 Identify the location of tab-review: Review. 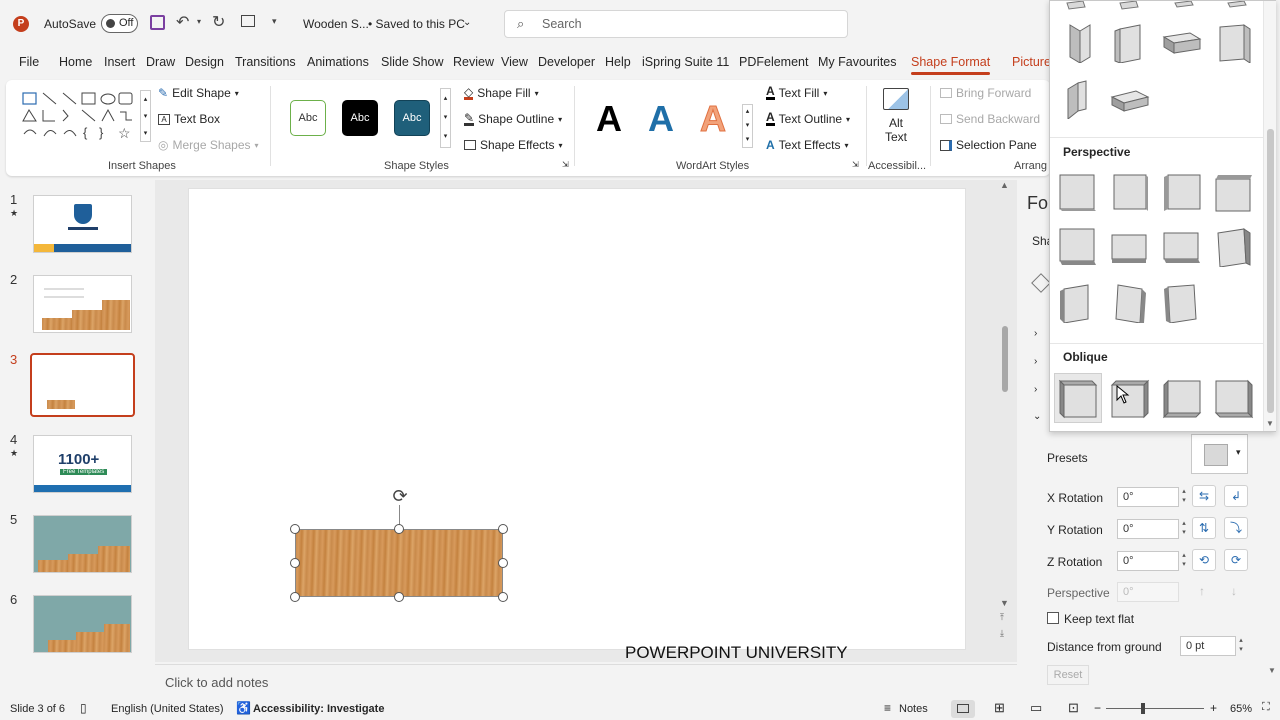
(473, 62).